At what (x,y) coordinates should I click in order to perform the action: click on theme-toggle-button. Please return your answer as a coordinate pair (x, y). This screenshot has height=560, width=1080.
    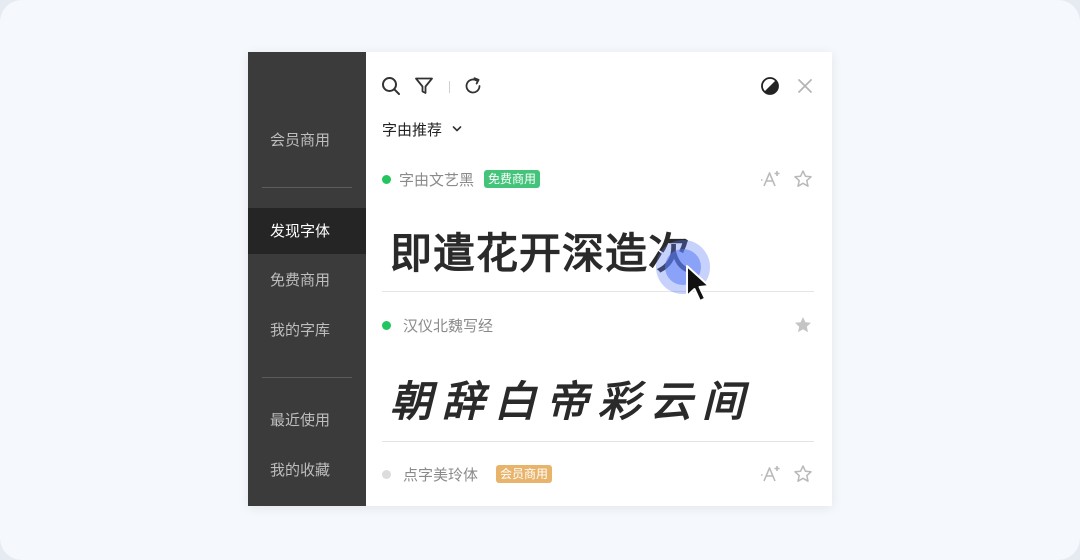
    Looking at the image, I should click on (770, 86).